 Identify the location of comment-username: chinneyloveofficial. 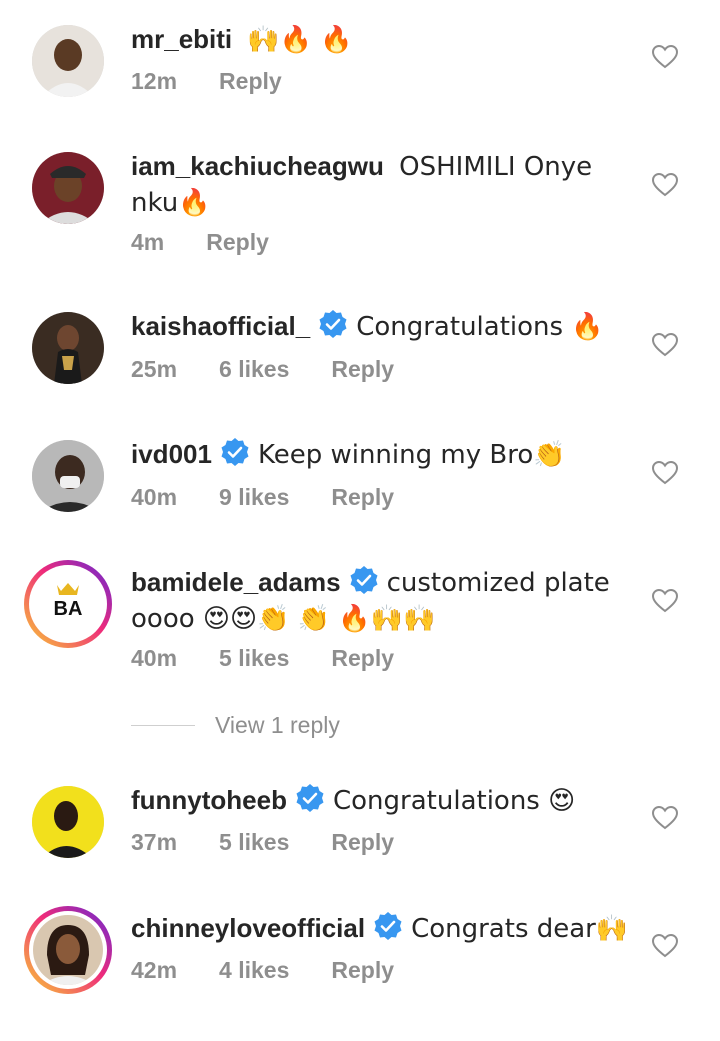
(248, 928).